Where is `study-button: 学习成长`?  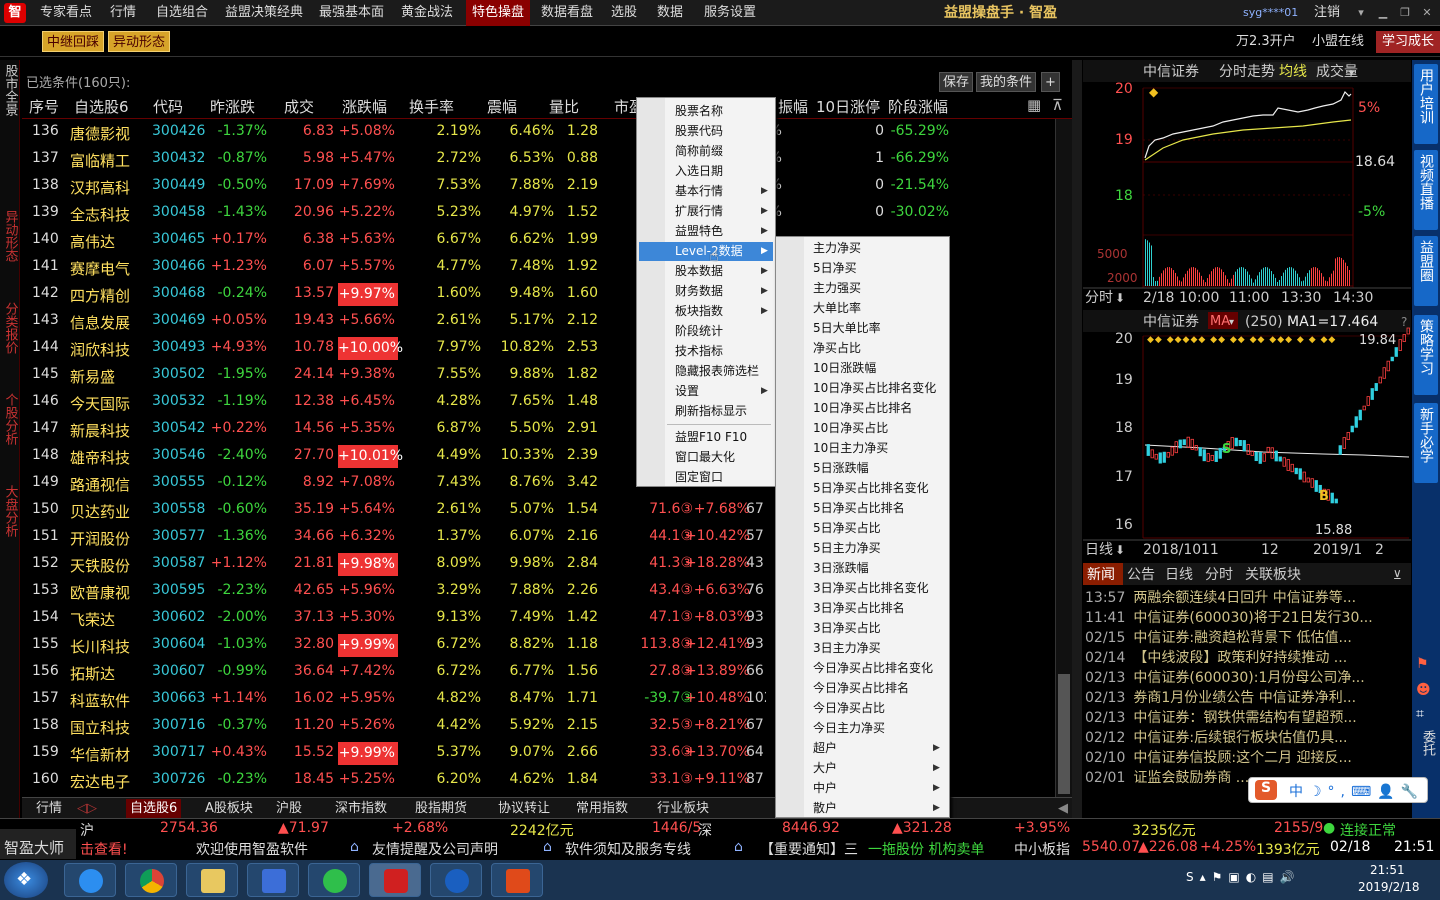 study-button: 学习成长 is located at coordinates (1408, 42).